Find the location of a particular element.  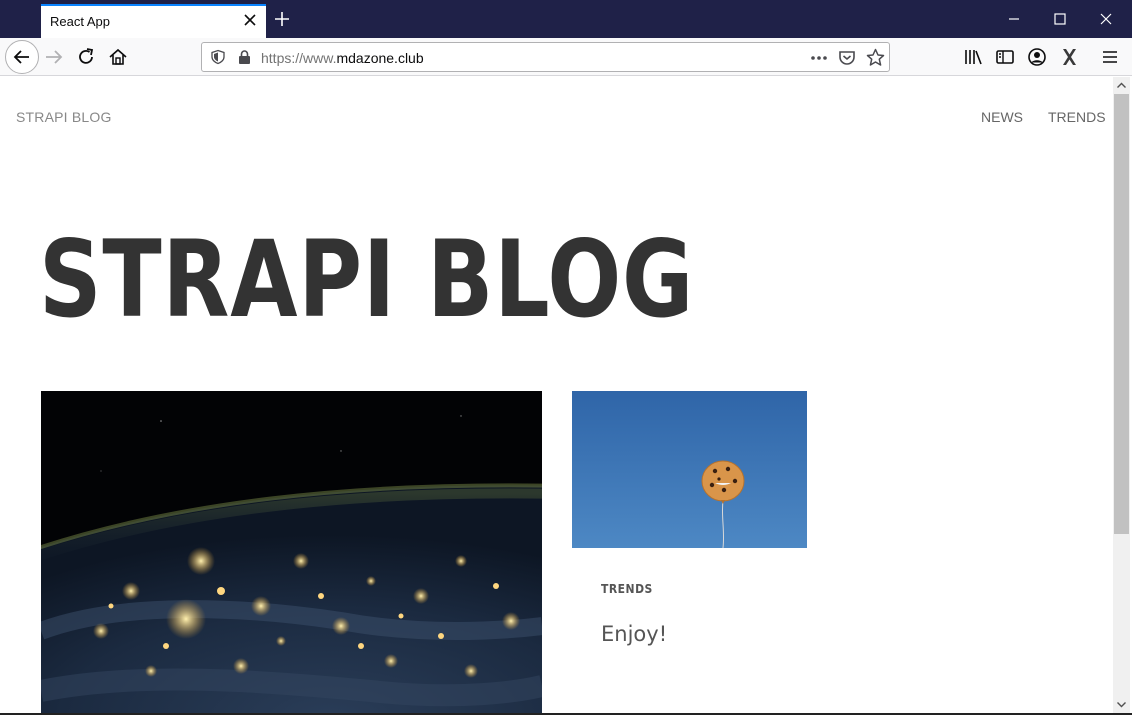

sidebar-icon is located at coordinates (1005, 57).